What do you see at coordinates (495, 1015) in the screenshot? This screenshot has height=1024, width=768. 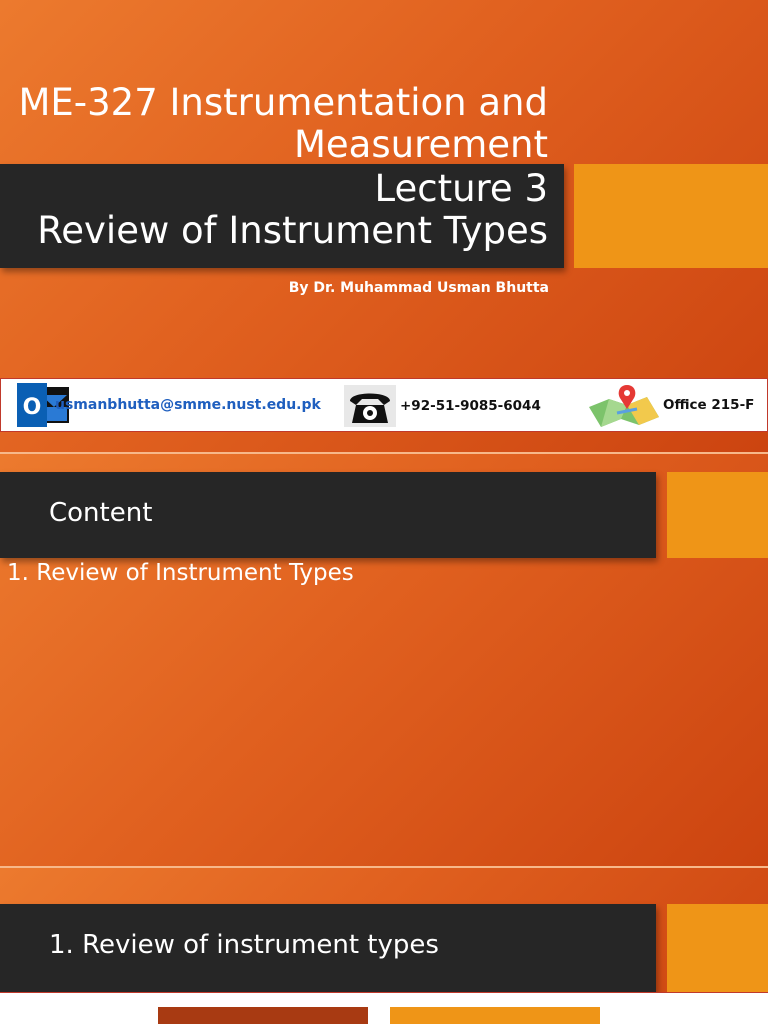 I see `orange-block` at bounding box center [495, 1015].